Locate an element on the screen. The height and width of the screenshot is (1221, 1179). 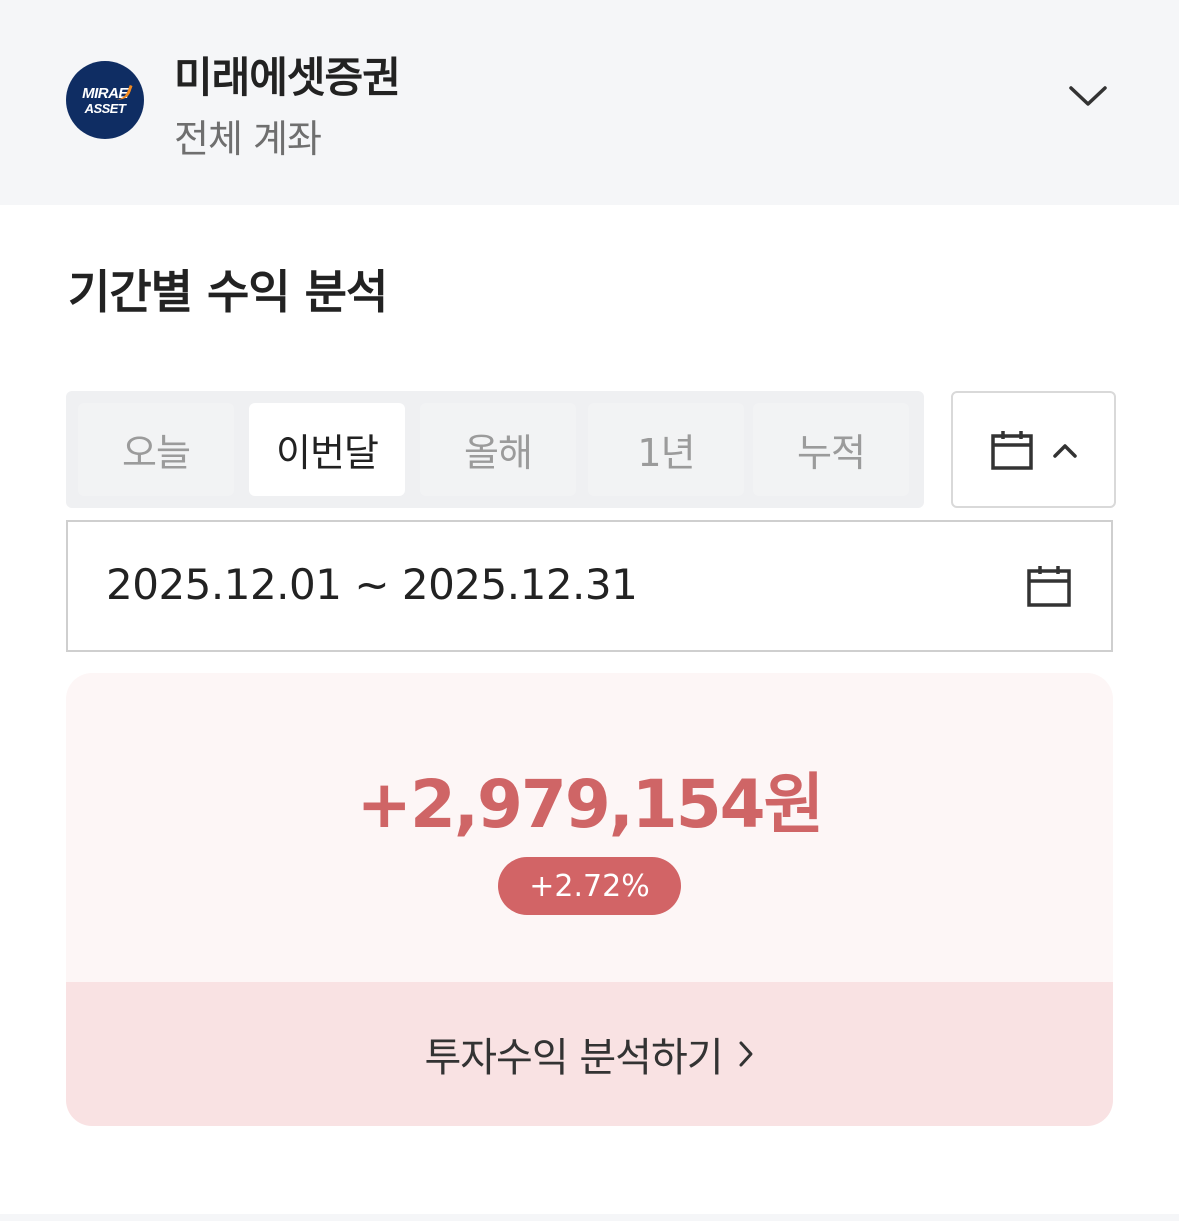
investment-analysis-link: 투자수익 분석하기 is located at coordinates (589, 1054).